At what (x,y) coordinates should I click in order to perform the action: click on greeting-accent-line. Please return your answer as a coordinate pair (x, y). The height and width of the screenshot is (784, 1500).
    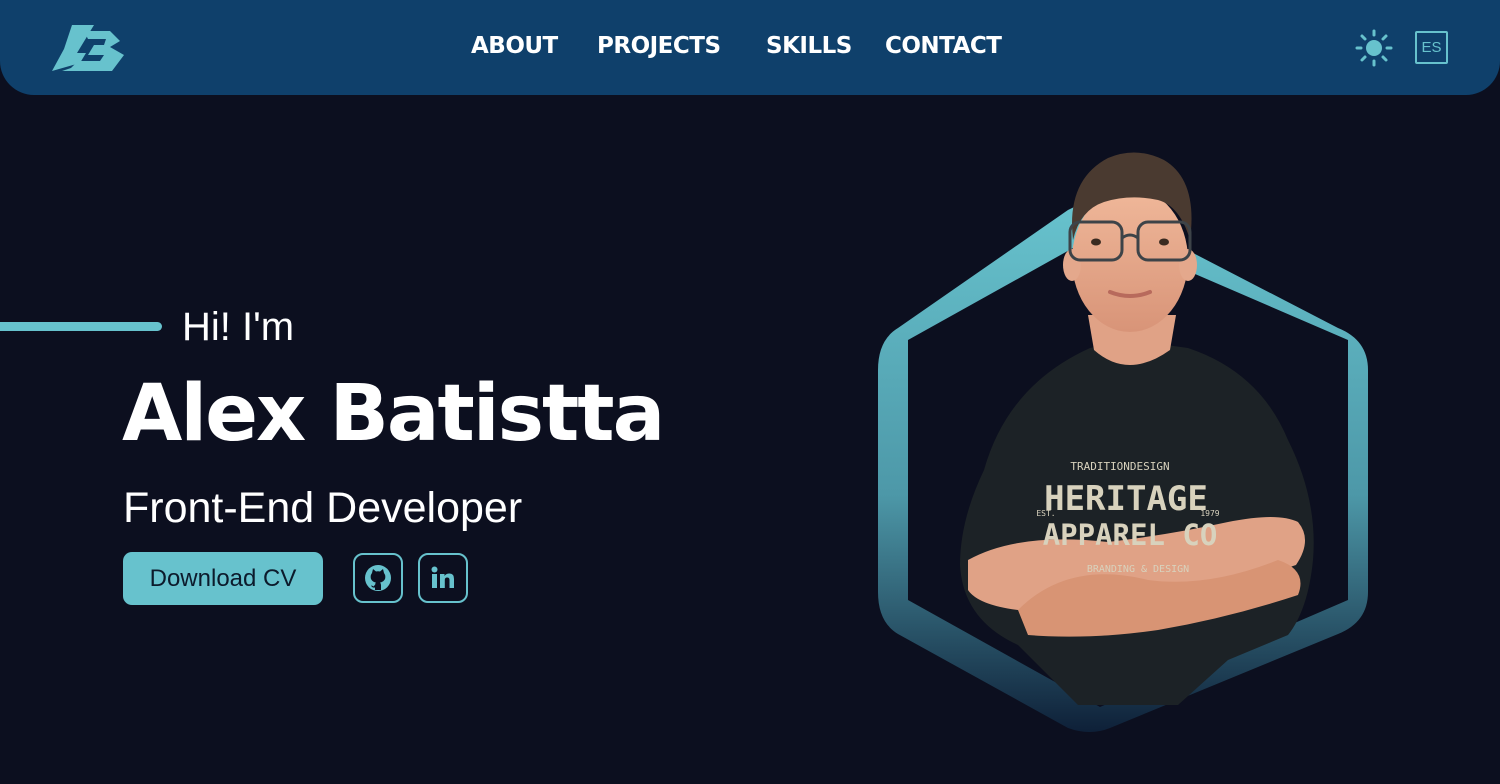
    Looking at the image, I should click on (81, 326).